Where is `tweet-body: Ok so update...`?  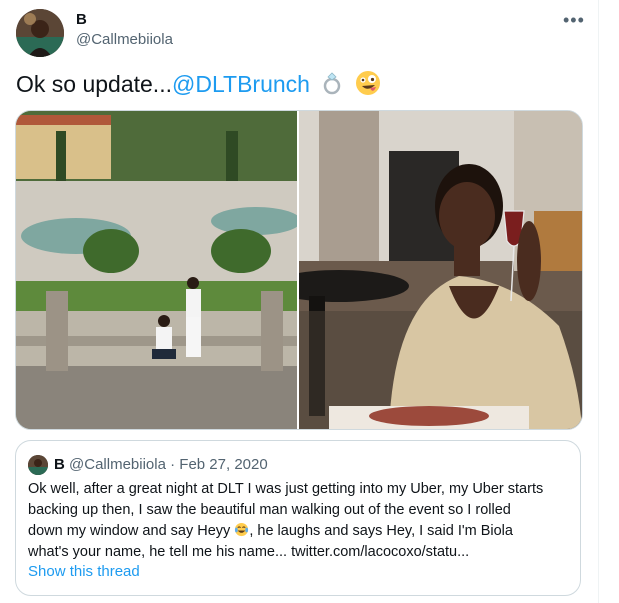
tweet-body: Ok so update... is located at coordinates (94, 84).